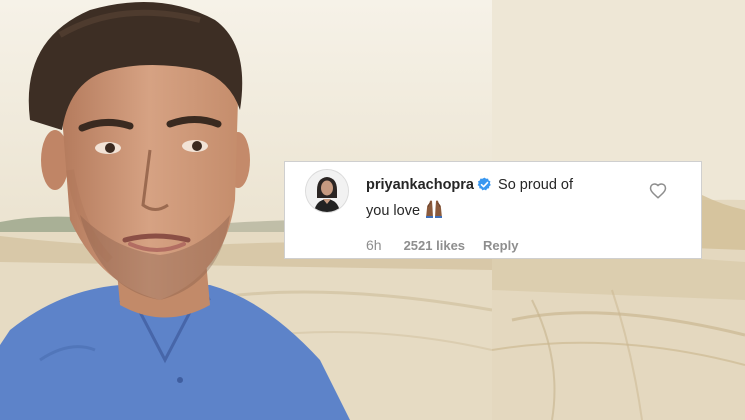 The image size is (745, 420). I want to click on comment-text: priyankachopra So proud of you love, so click(501, 200).